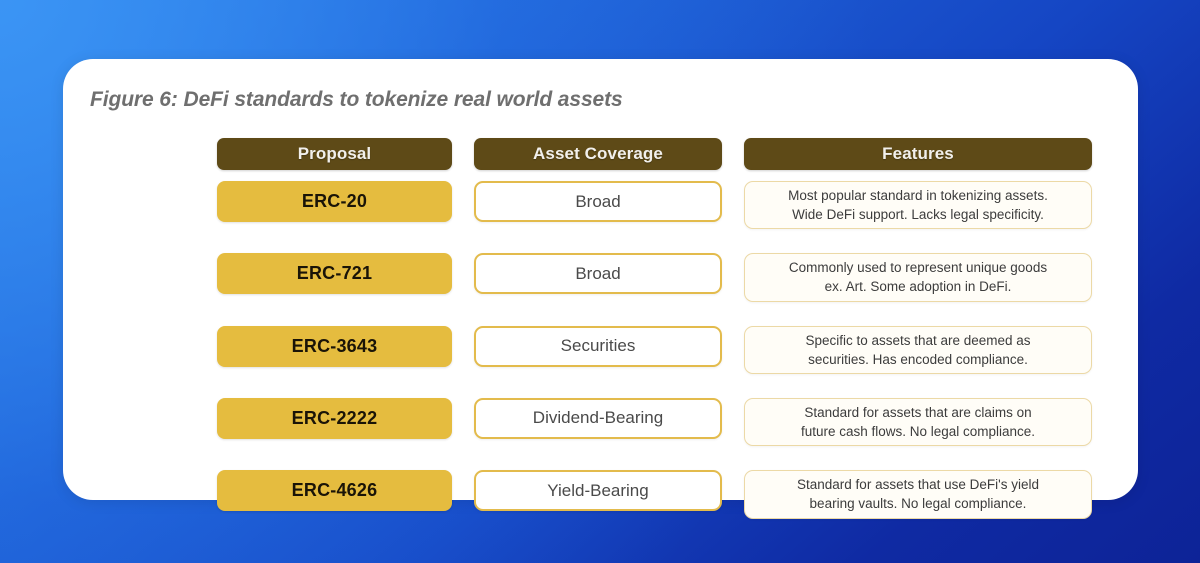  What do you see at coordinates (334, 201) in the screenshot?
I see `proposal-cell: ERC-20` at bounding box center [334, 201].